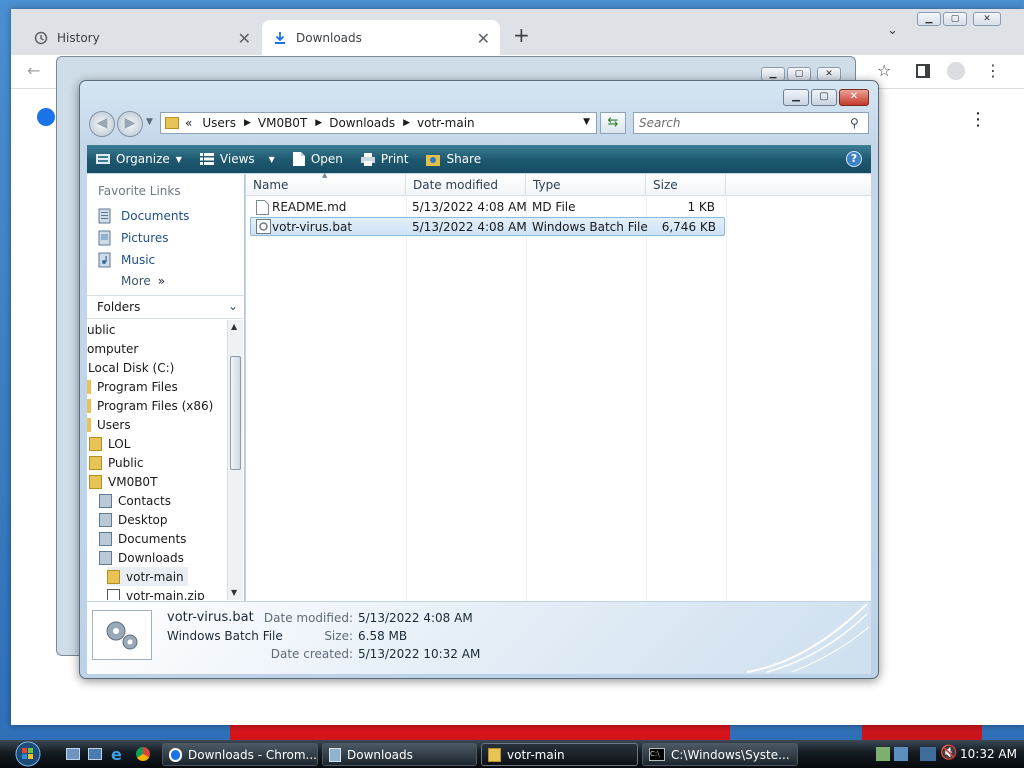 The image size is (1024, 768). Describe the element at coordinates (385, 159) in the screenshot. I see `print-button: Print` at that location.